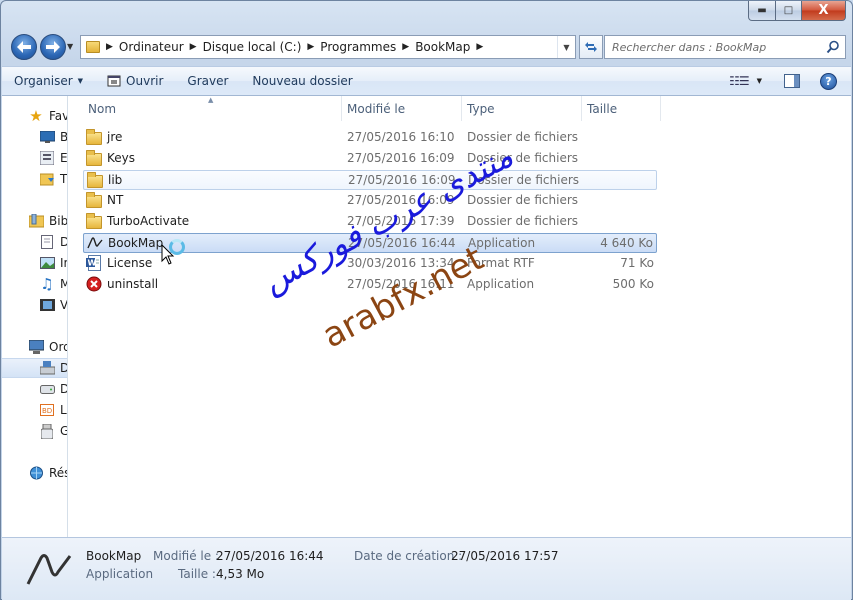 This screenshot has width=853, height=600. Describe the element at coordinates (370, 180) in the screenshot. I see `file-row-hover: lib 27/05/2016 16:09 Dossier de fichiers` at that location.